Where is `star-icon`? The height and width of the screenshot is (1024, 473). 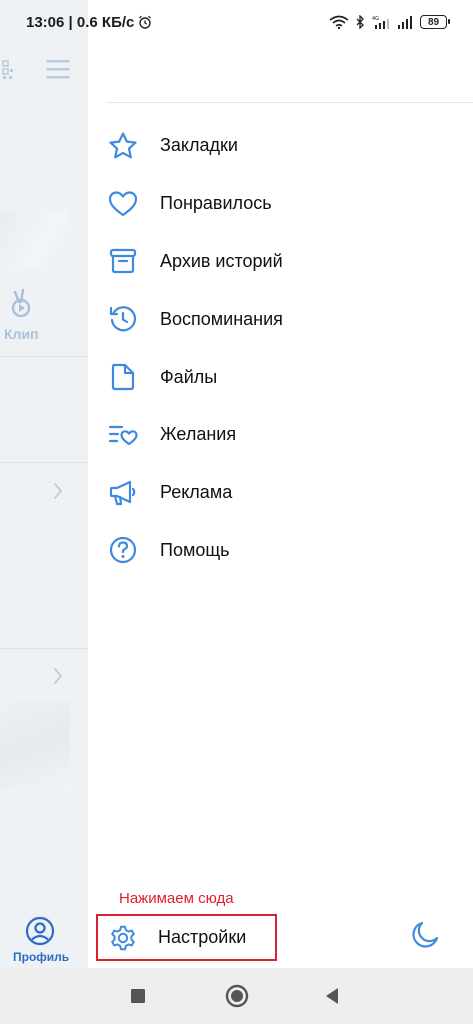
star-icon is located at coordinates (123, 146).